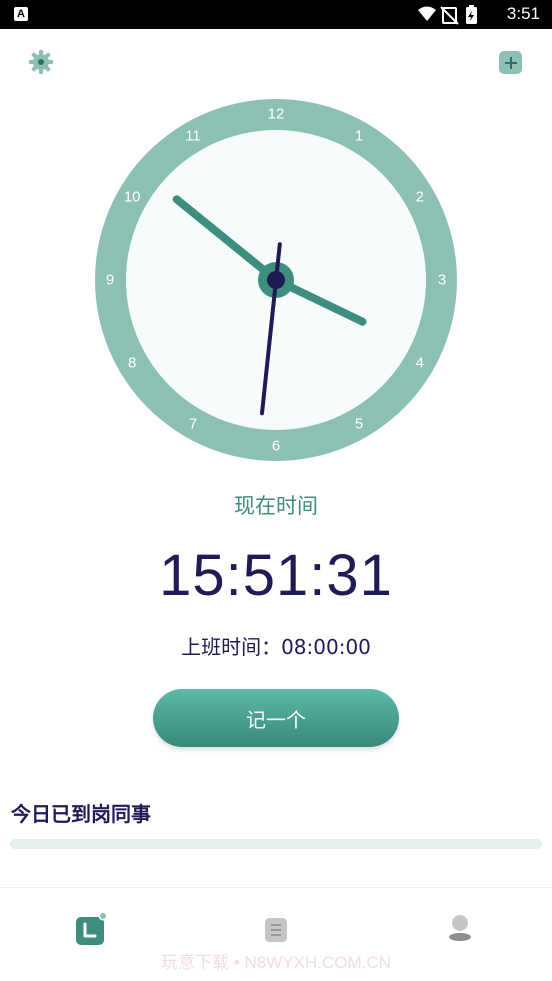 The image size is (552, 981). I want to click on status-bar: A 3:51, so click(276, 14).